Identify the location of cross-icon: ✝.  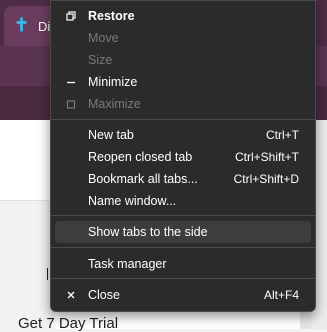
(22, 25).